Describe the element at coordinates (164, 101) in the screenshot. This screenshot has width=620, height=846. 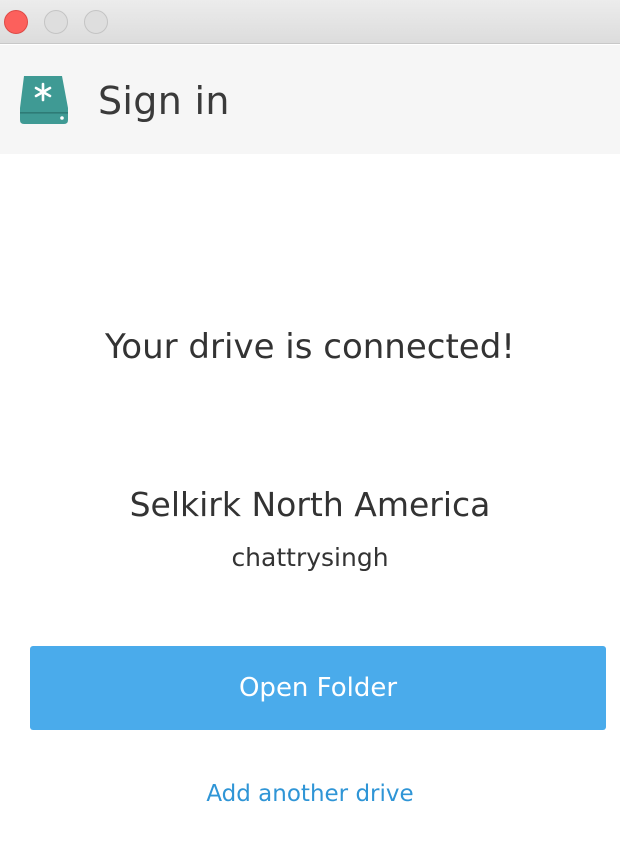
I see `page-title: Sign in` at that location.